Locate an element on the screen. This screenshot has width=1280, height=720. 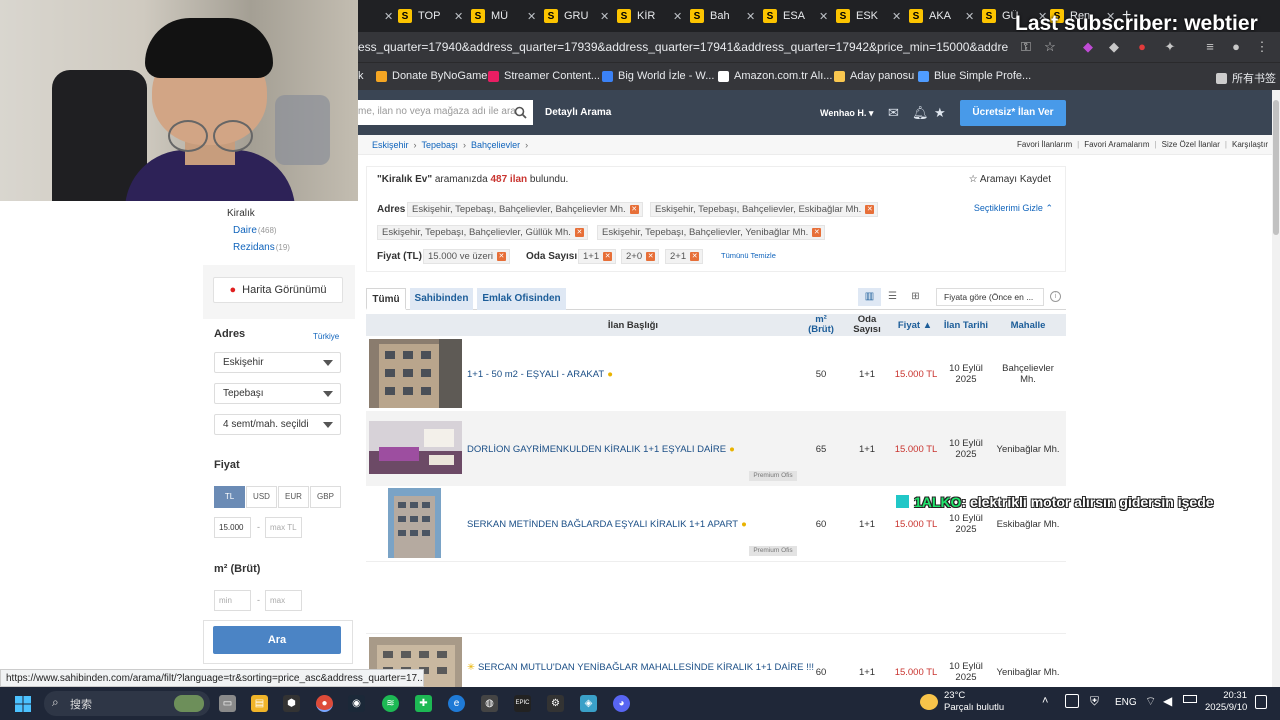
task-view-icon: ▭ is located at coordinates (227, 703).